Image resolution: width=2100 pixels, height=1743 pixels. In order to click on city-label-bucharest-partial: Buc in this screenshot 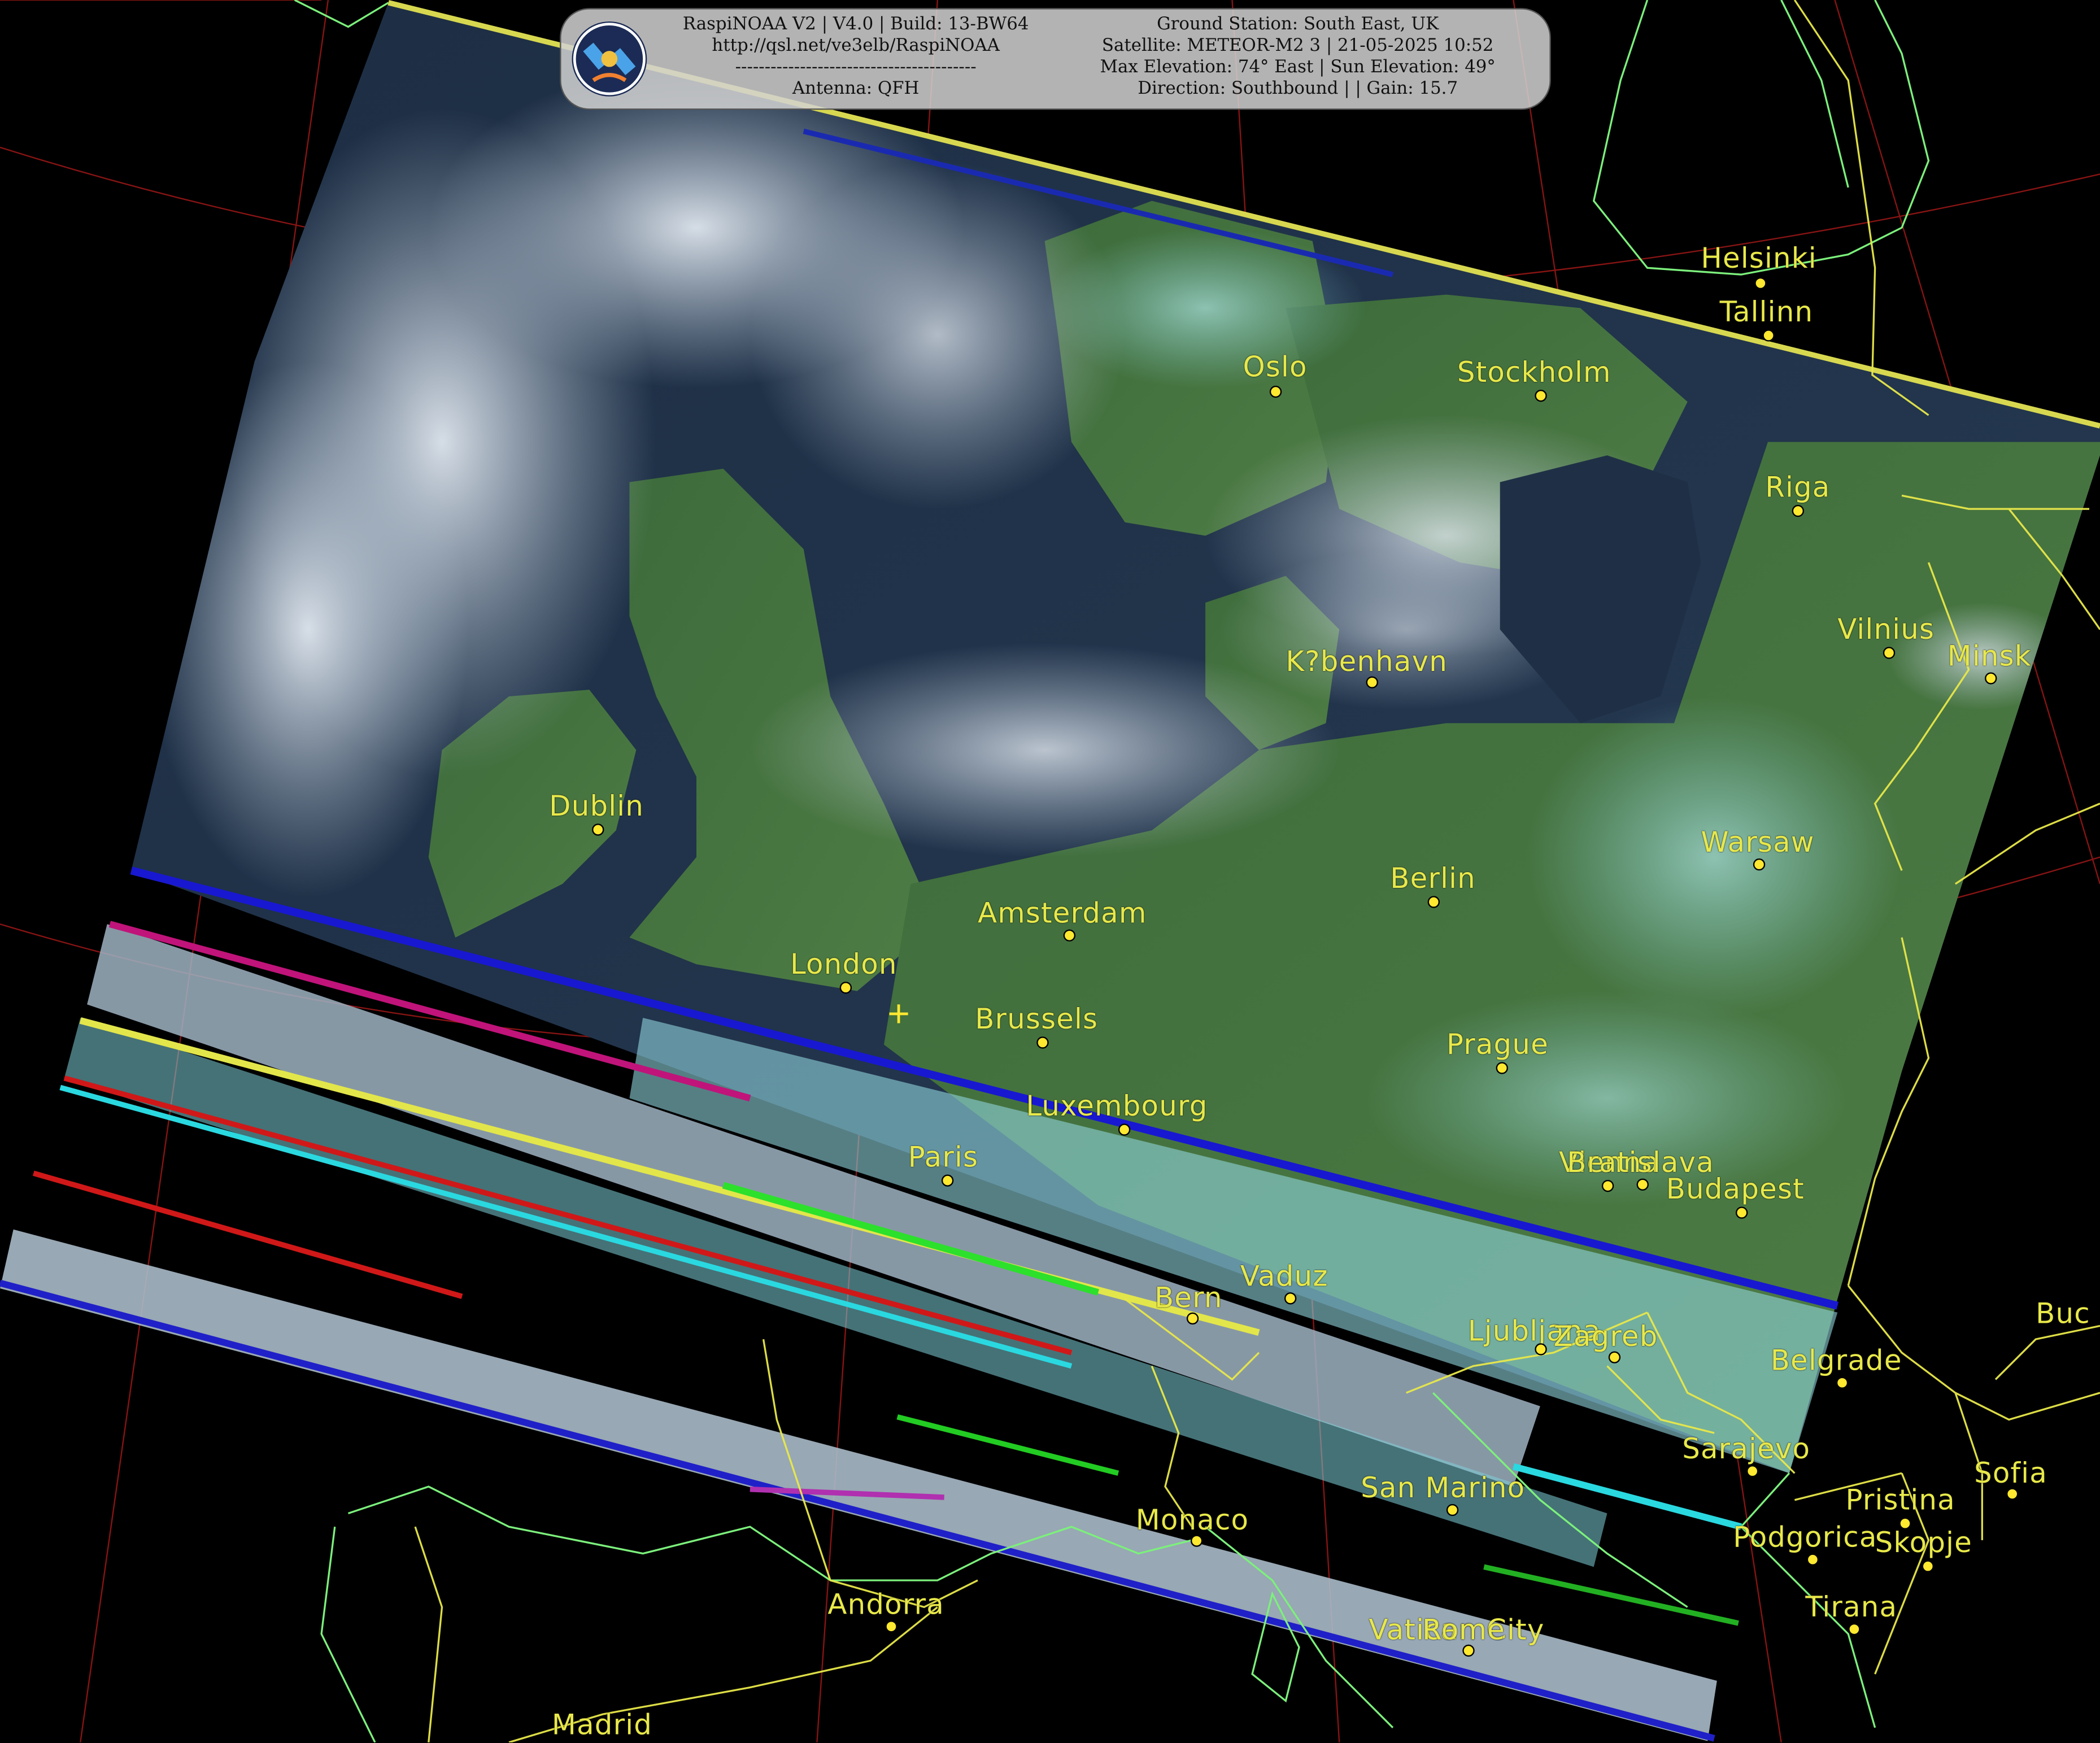, I will do `click(2063, 1313)`.